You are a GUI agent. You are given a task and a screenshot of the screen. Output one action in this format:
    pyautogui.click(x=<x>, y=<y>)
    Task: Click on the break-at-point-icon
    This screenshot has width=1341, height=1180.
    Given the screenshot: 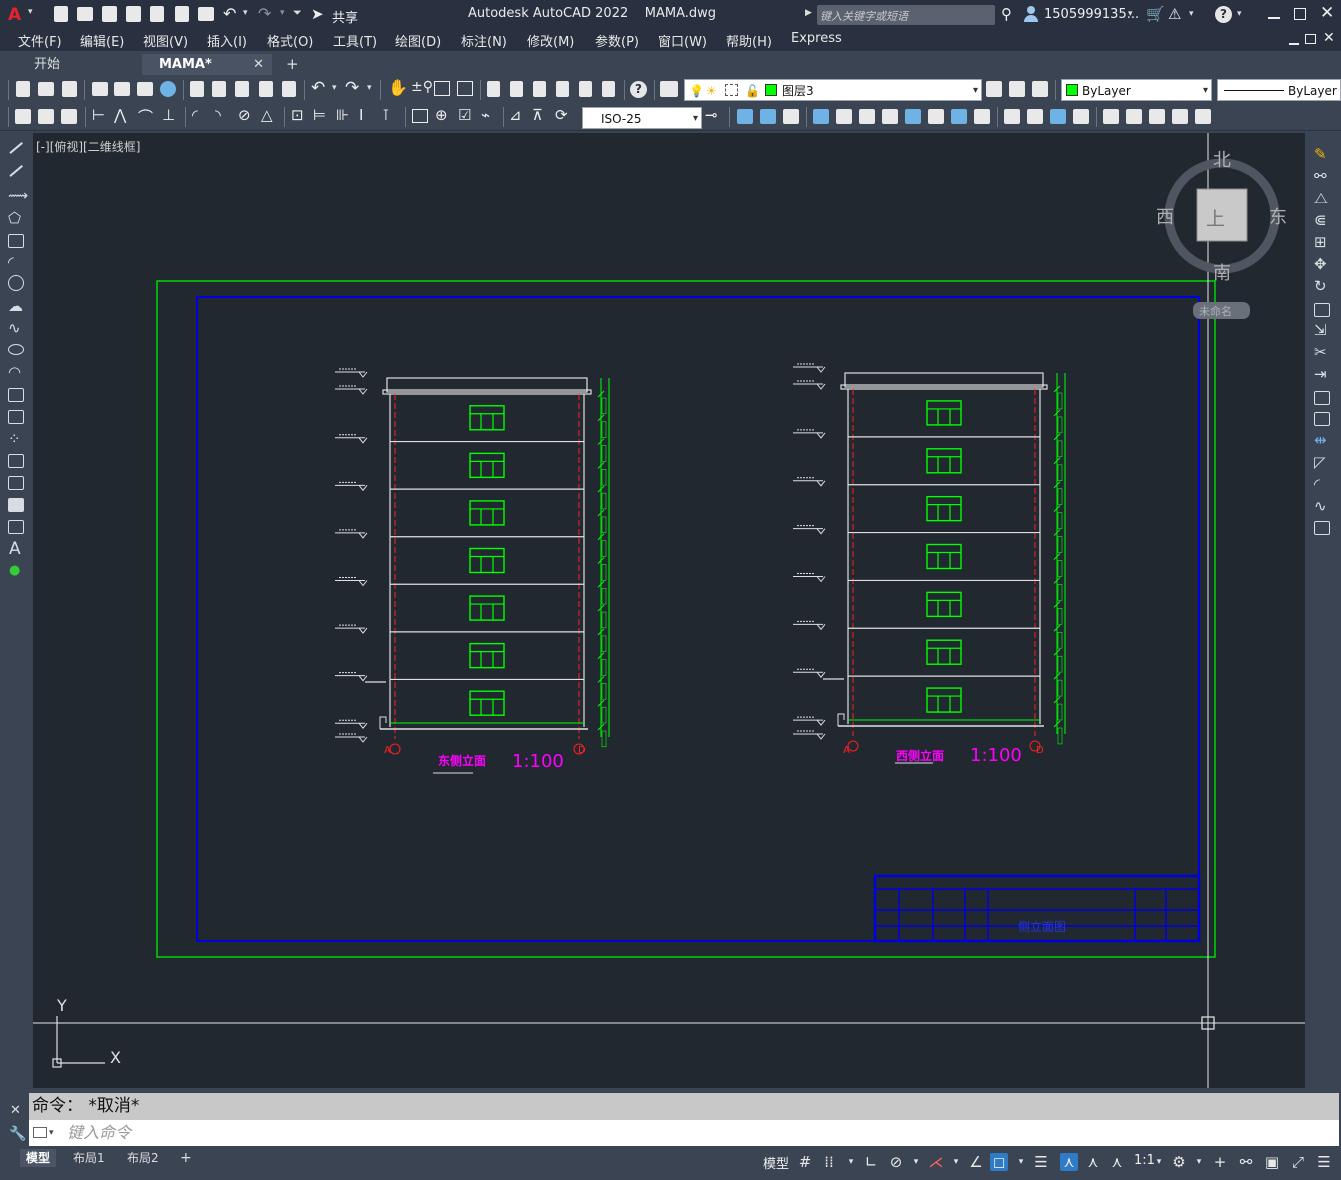 What is the action you would take?
    pyautogui.click(x=1322, y=398)
    